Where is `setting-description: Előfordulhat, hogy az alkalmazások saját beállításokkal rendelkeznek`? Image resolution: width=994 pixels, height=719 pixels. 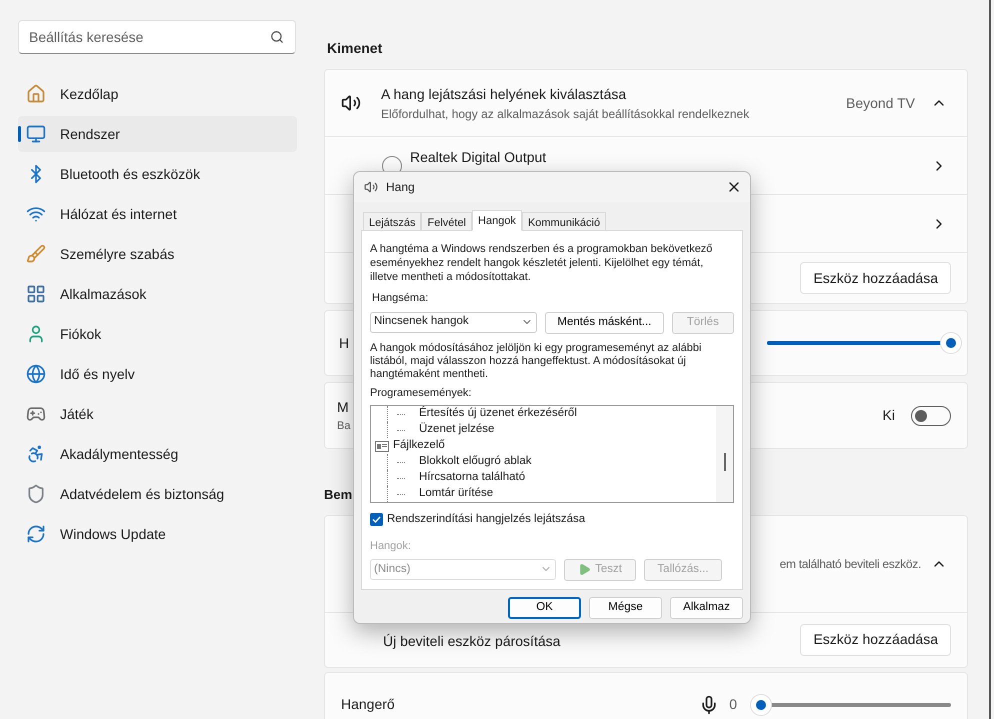 setting-description: Előfordulhat, hogy az alkalmazások saját beállításokkal rendelkeznek is located at coordinates (565, 114).